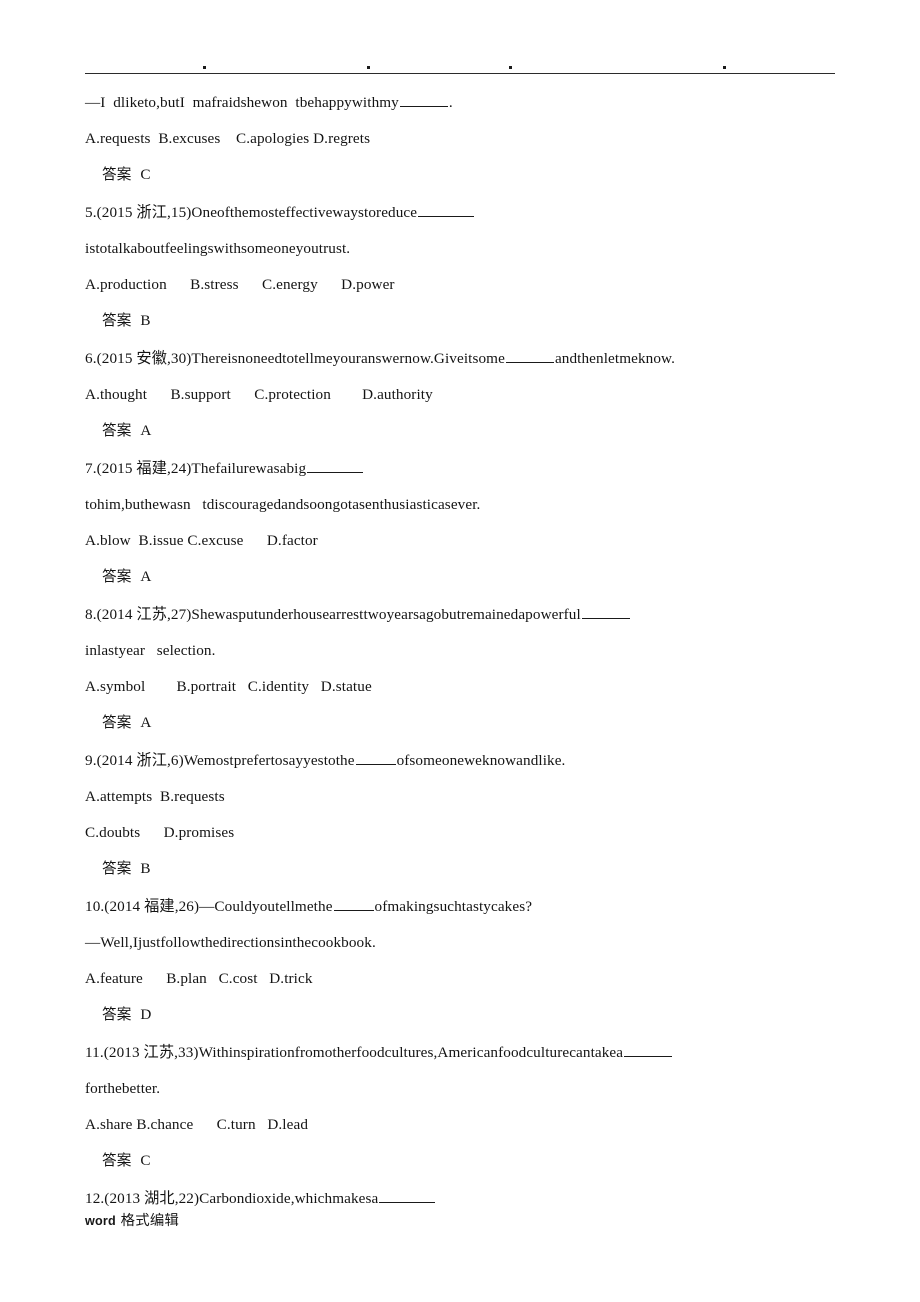 This screenshot has width=920, height=1302. Describe the element at coordinates (232, 1198) in the screenshot. I see `stem-text: 12.(2013 湖北,22)Carbondioxide,whichmakesa` at that location.